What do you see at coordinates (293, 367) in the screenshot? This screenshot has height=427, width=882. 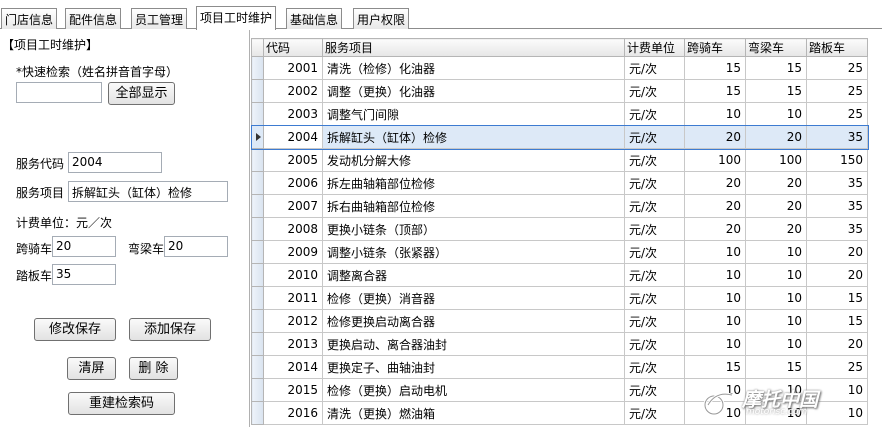 I see `cell-code: 2014` at bounding box center [293, 367].